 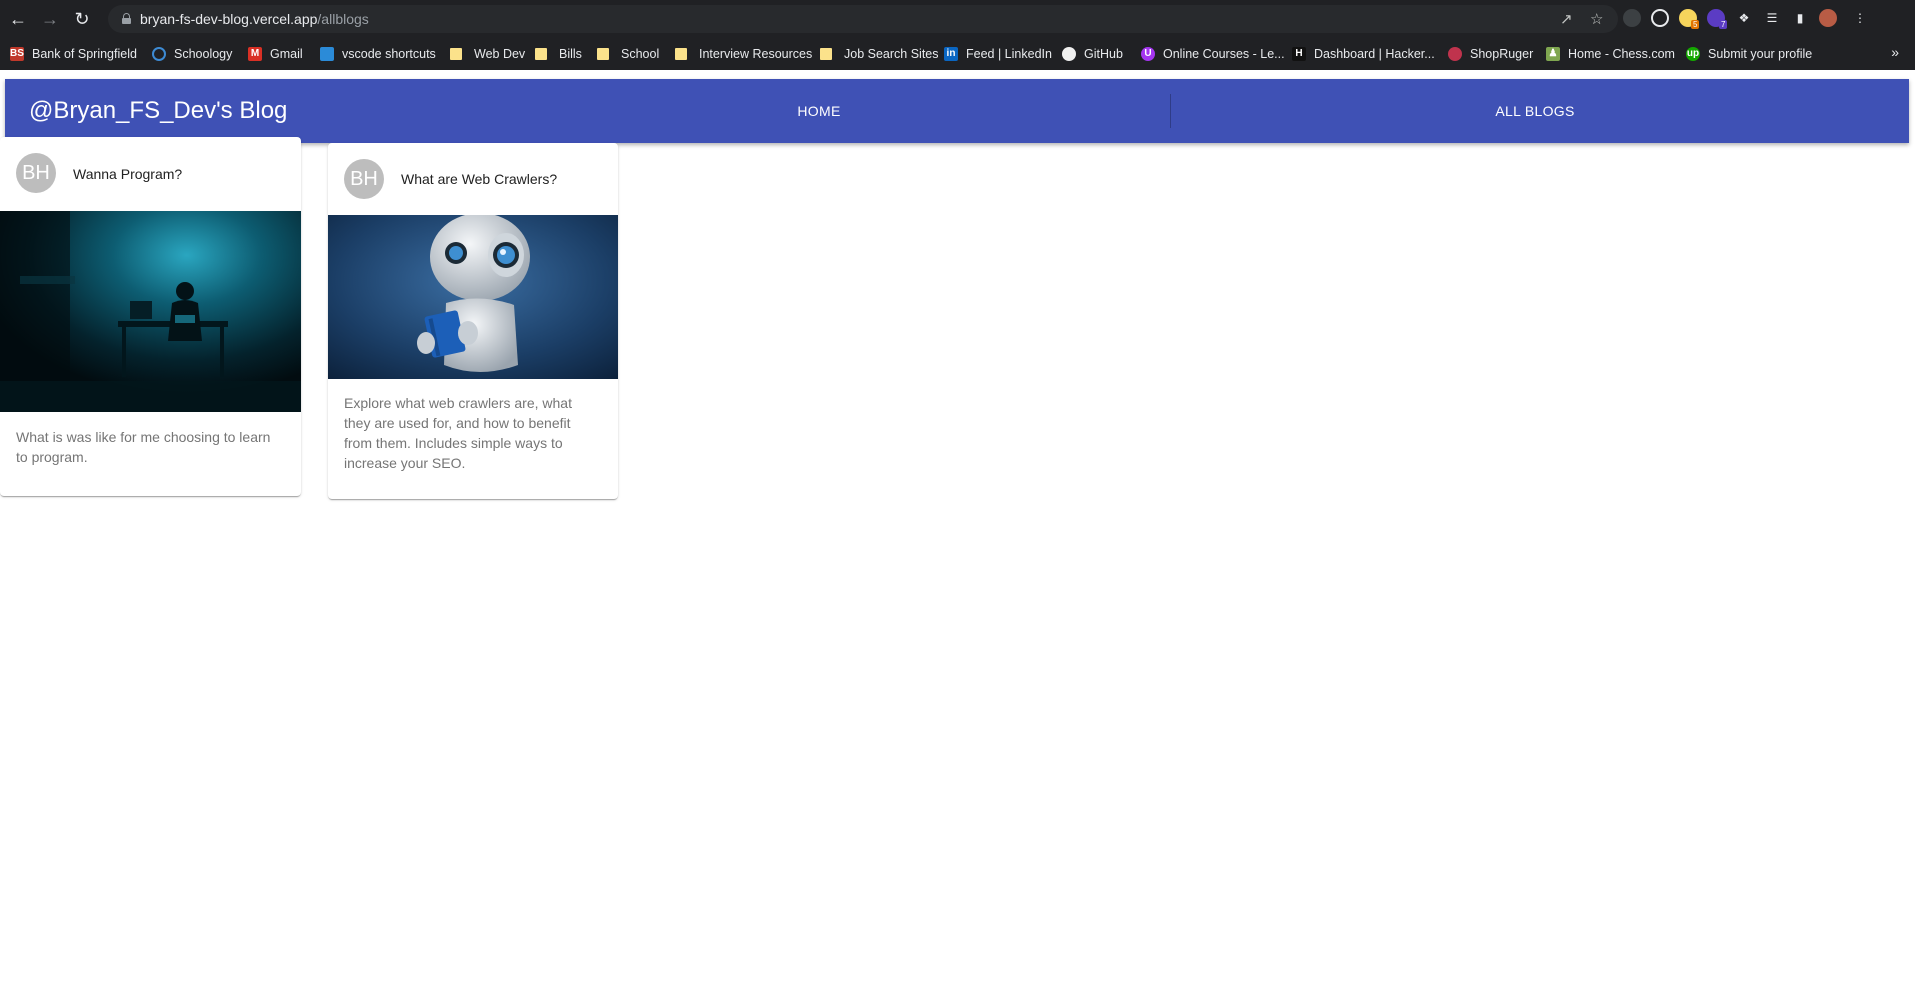 I want to click on bookmark-label: vscode shortcuts, so click(x=389, y=54).